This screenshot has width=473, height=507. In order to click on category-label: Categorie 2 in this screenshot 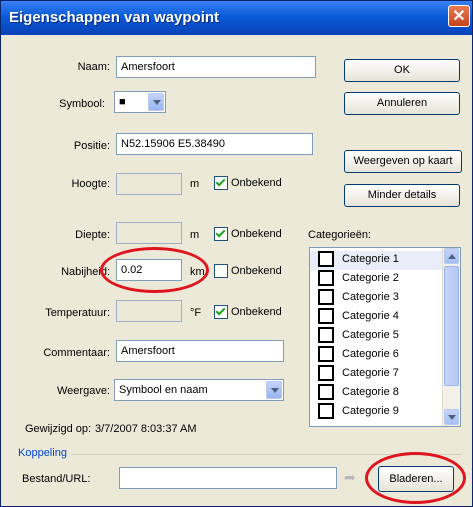, I will do `click(370, 278)`.